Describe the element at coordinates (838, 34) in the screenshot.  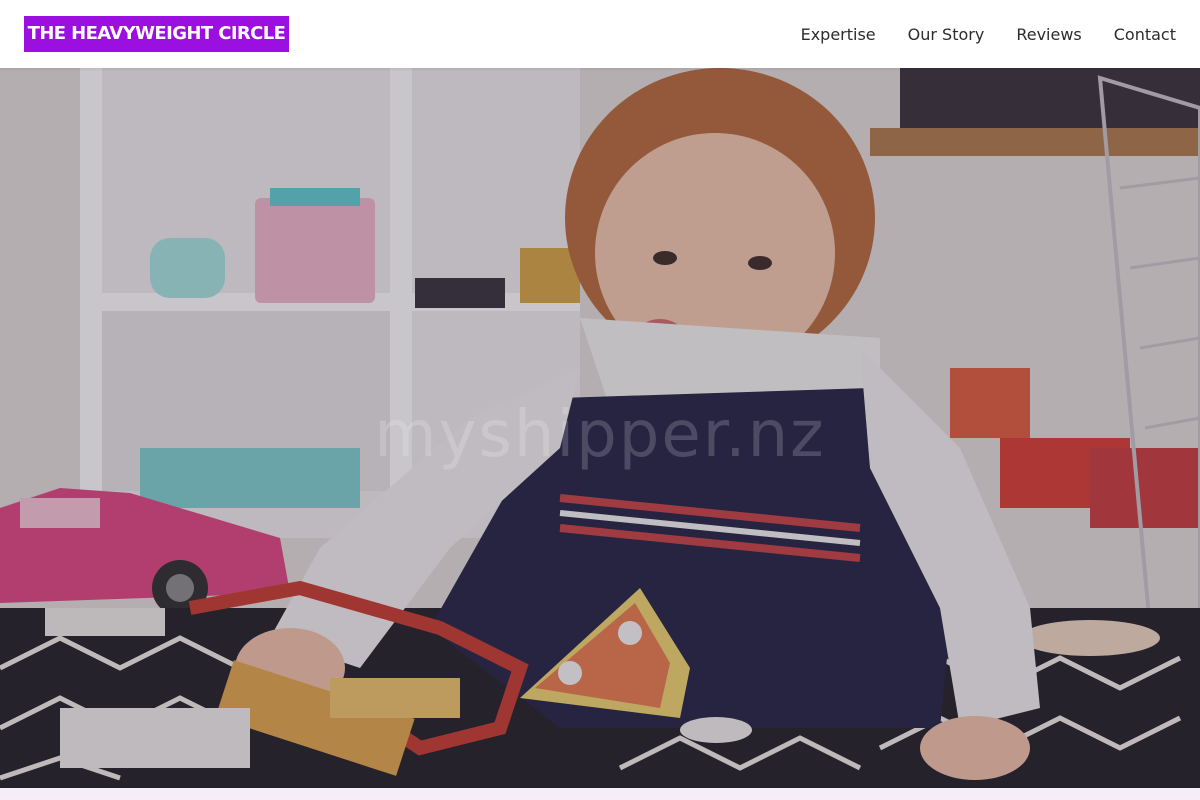
I see `nav-link-expertise: Expertise` at that location.